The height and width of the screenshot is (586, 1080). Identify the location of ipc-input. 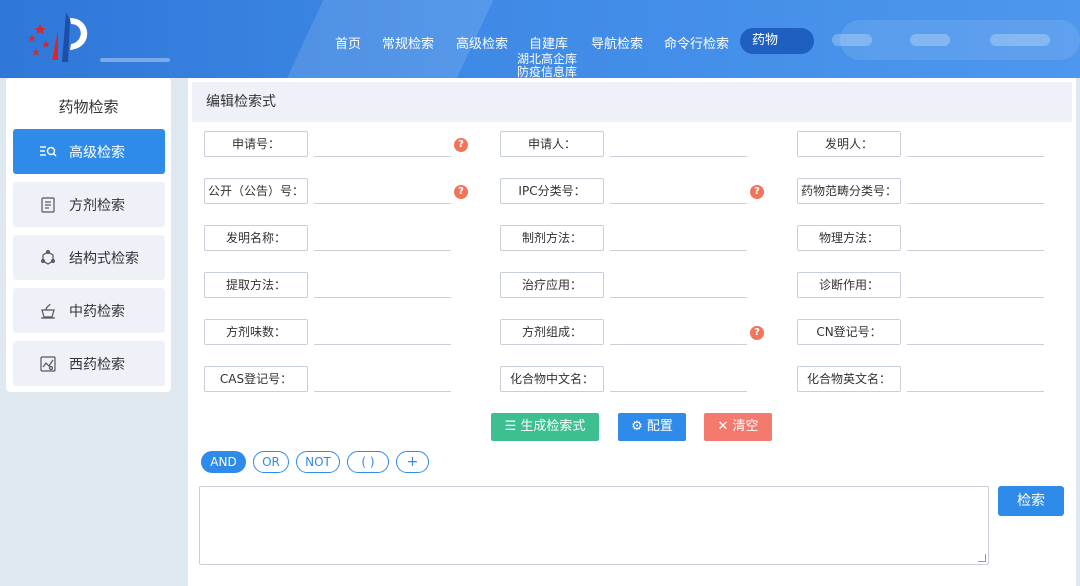
(678, 191).